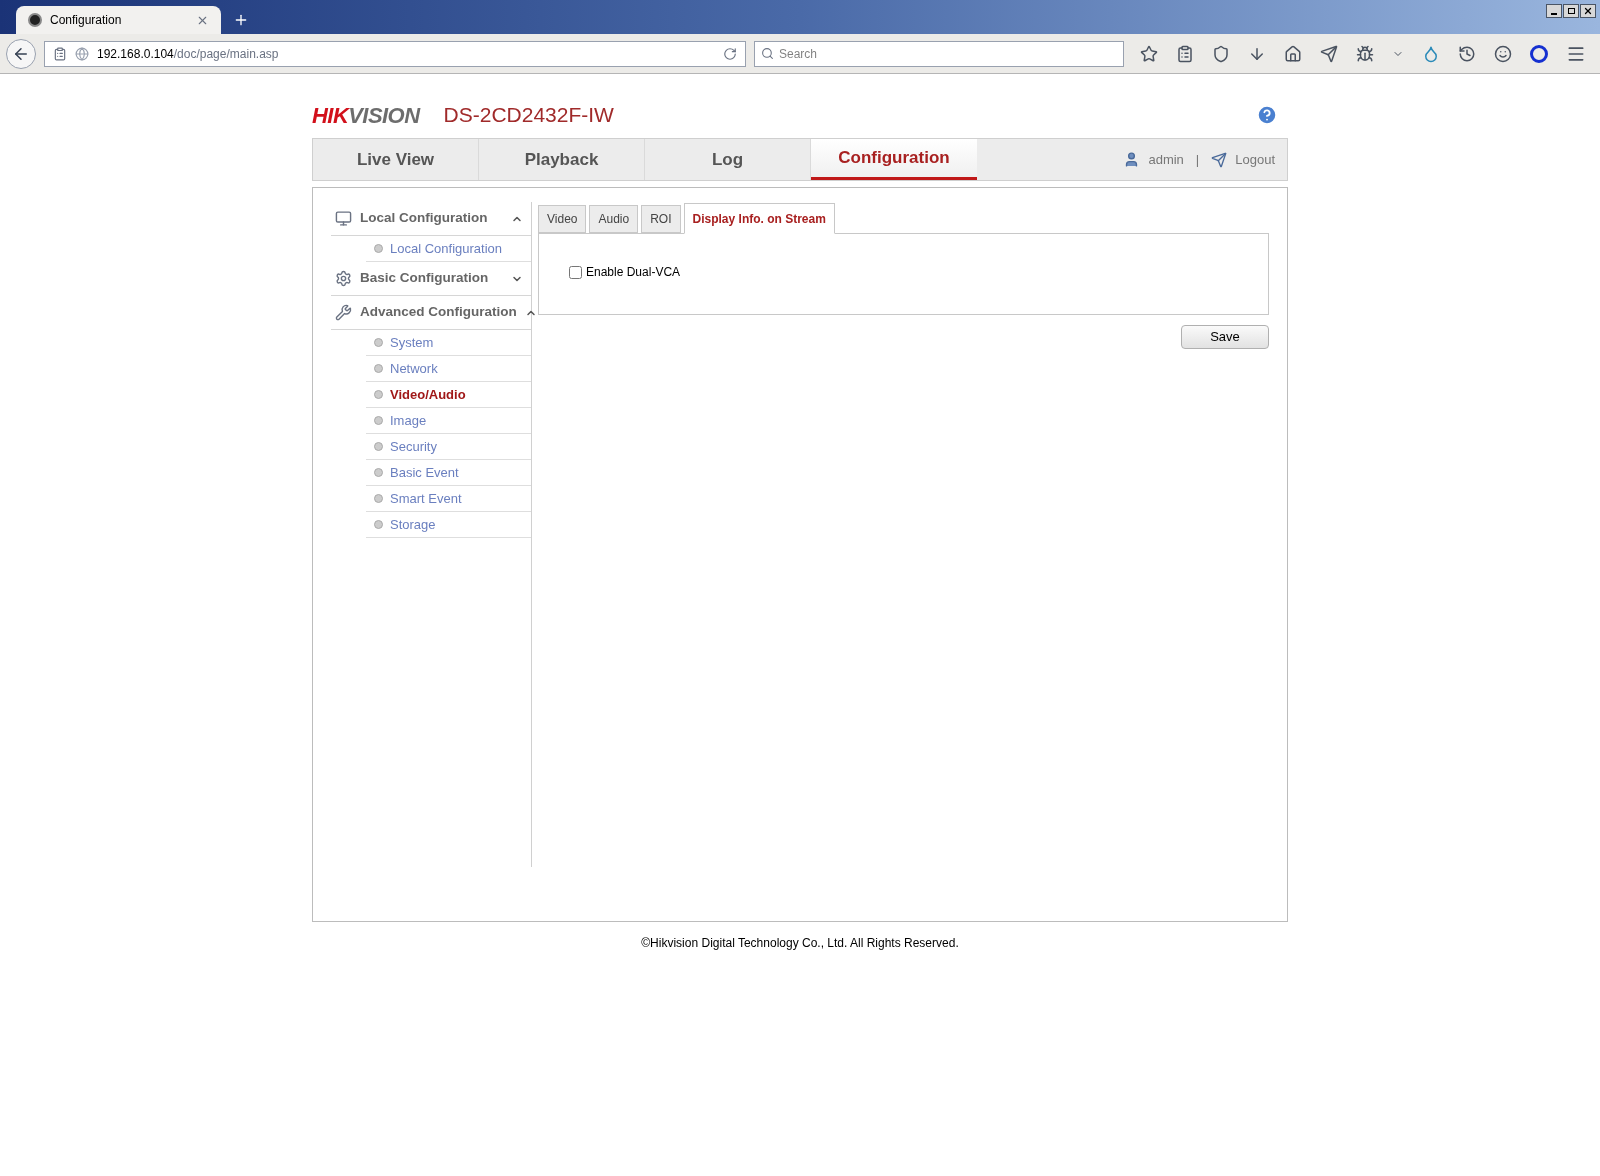 Image resolution: width=1600 pixels, height=1176 pixels. Describe the element at coordinates (424, 472) in the screenshot. I see `sidebar-link: Basic Event` at that location.